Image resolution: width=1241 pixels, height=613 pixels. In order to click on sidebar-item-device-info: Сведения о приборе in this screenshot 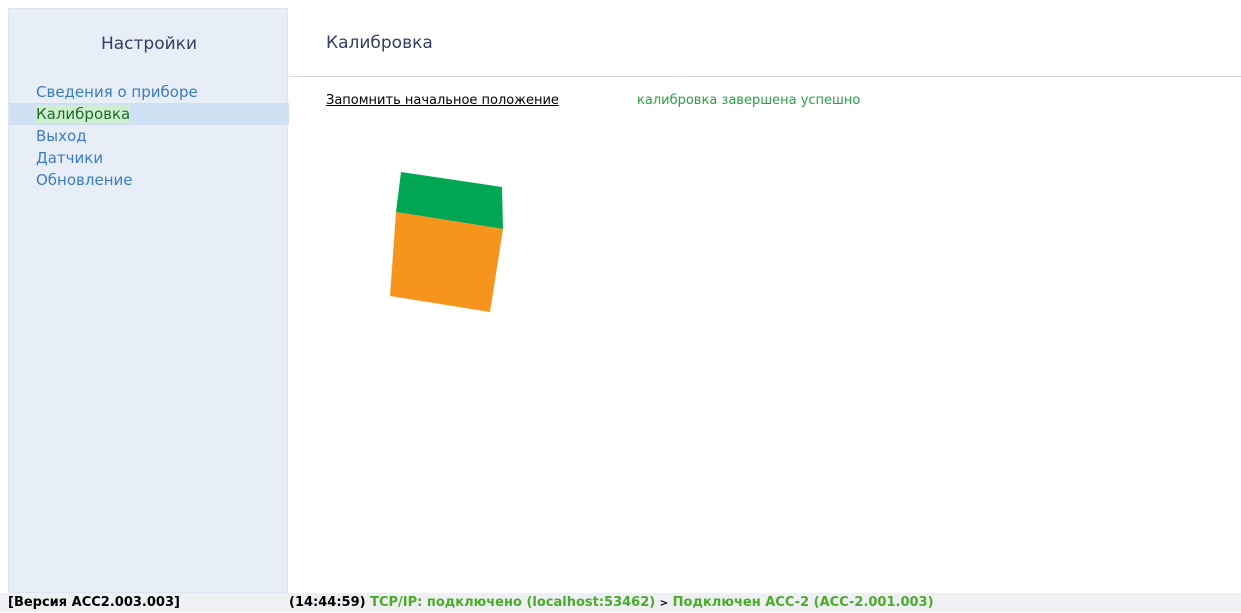, I will do `click(149, 92)`.